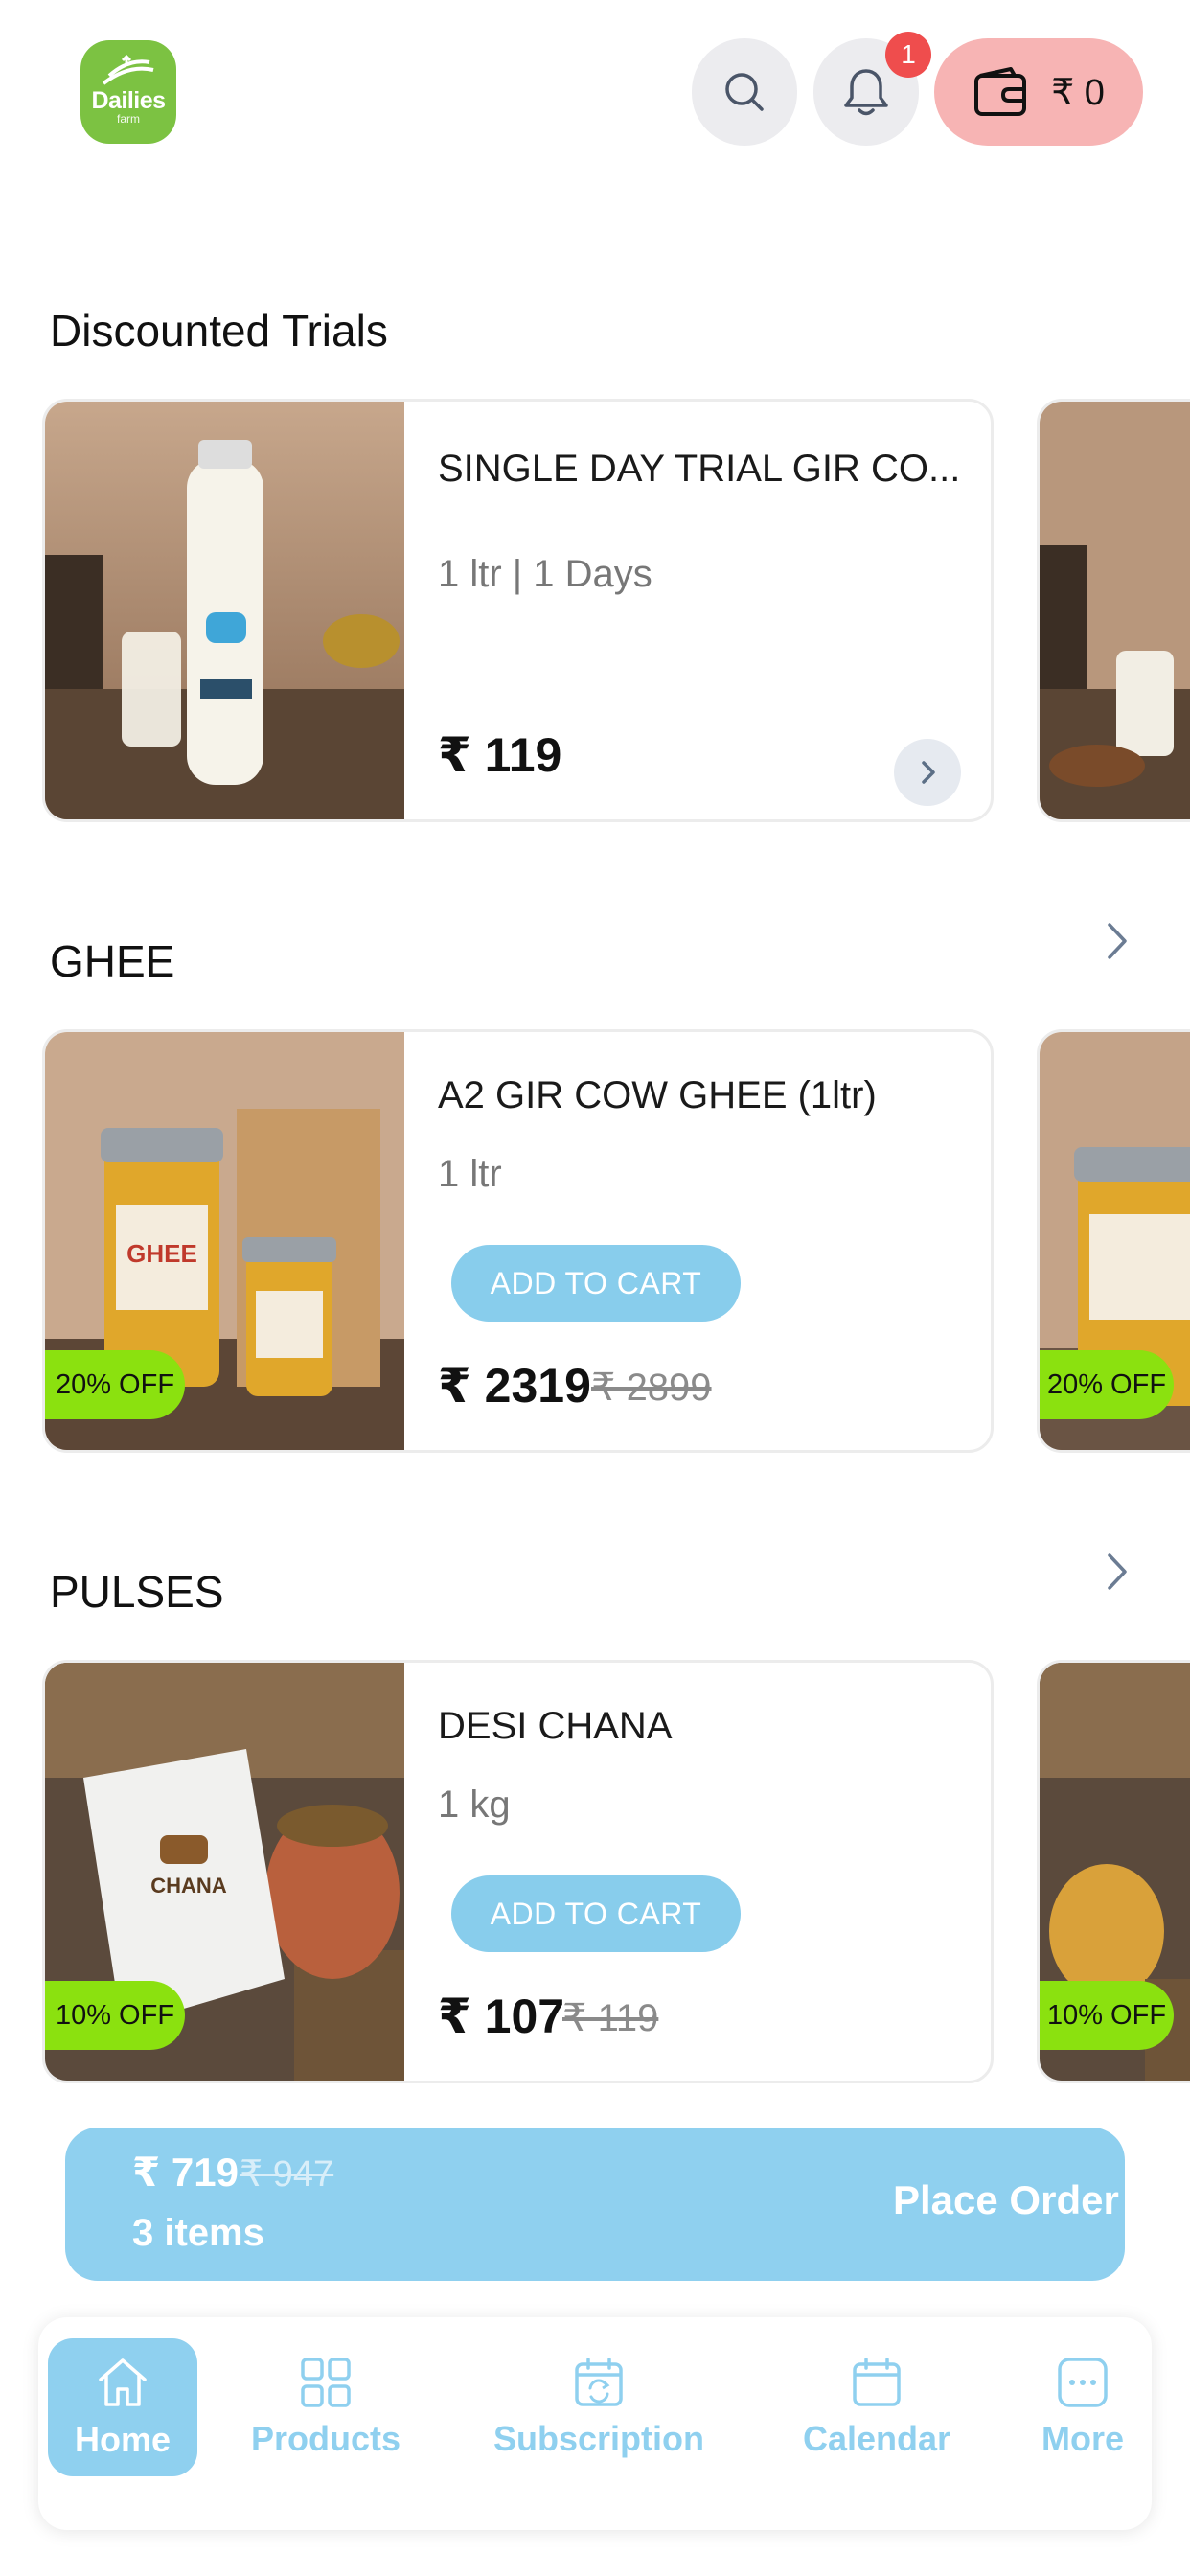  What do you see at coordinates (1113, 1241) in the screenshot?
I see `product-card-peek: 20% OFF` at bounding box center [1113, 1241].